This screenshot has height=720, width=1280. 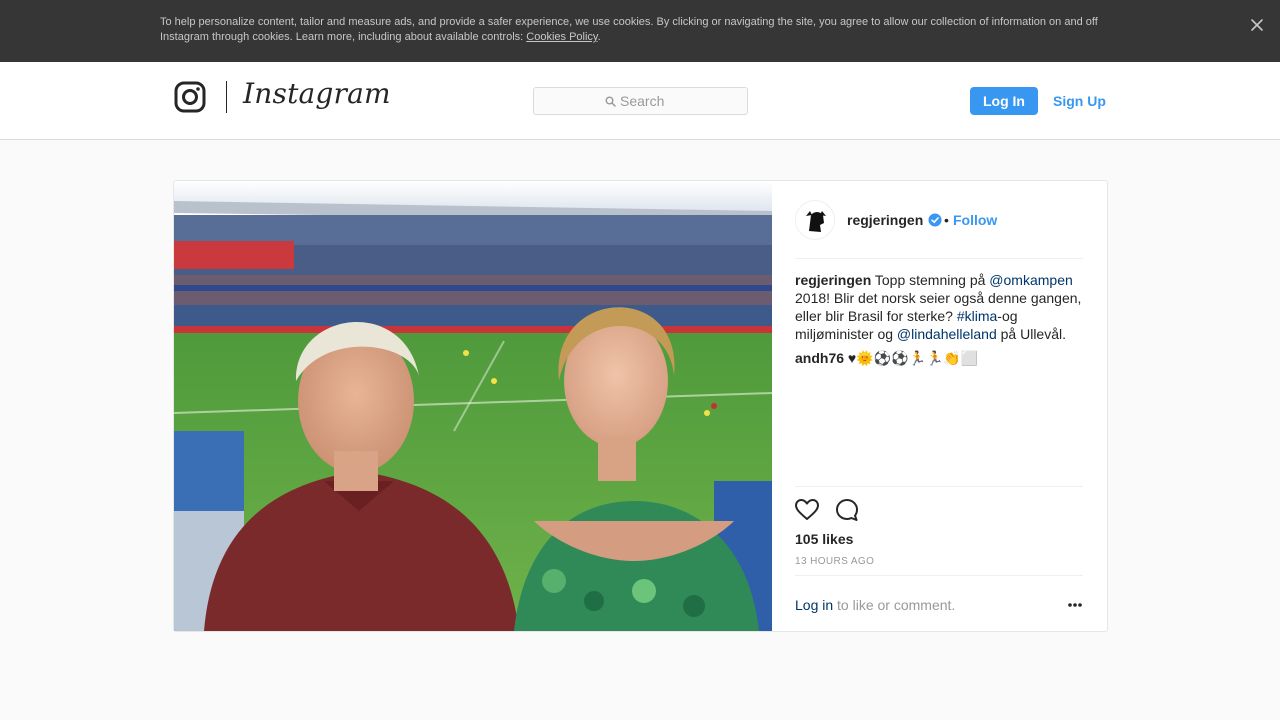 I want to click on comment-text: ♥🌞⚽⚽🏃🏃👏⬜, so click(x=911, y=358).